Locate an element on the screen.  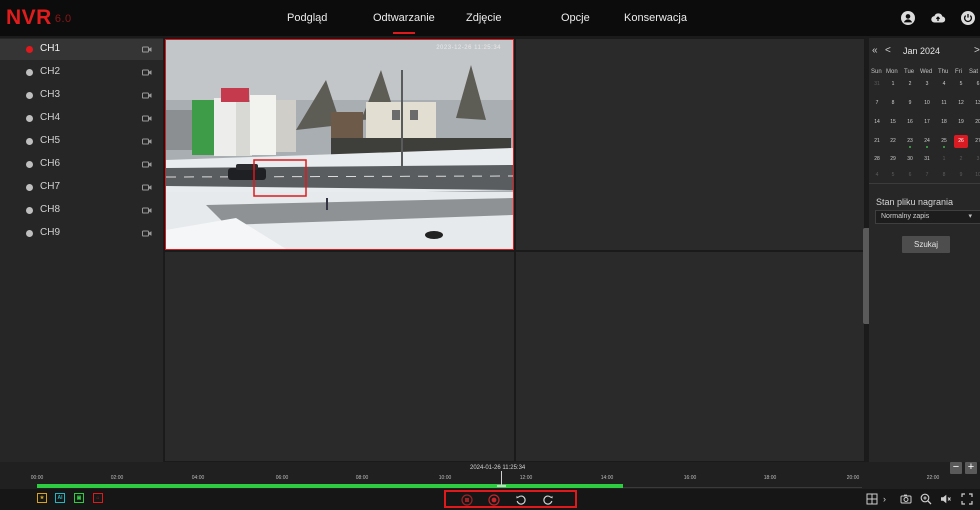
calendar-day: 18 is located at coordinates (944, 122).